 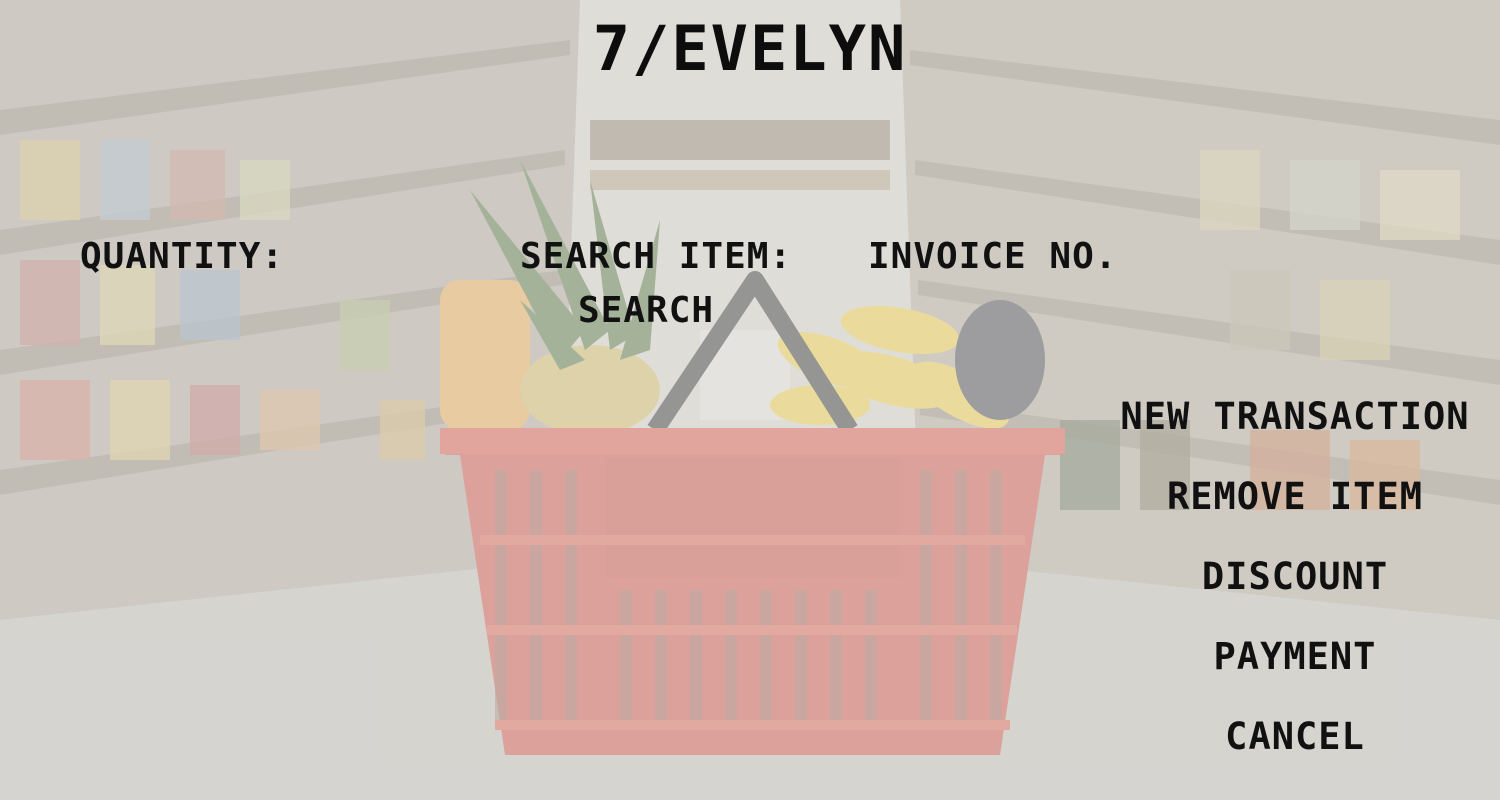 I want to click on quantity-label: QUANTITY:, so click(x=182, y=256).